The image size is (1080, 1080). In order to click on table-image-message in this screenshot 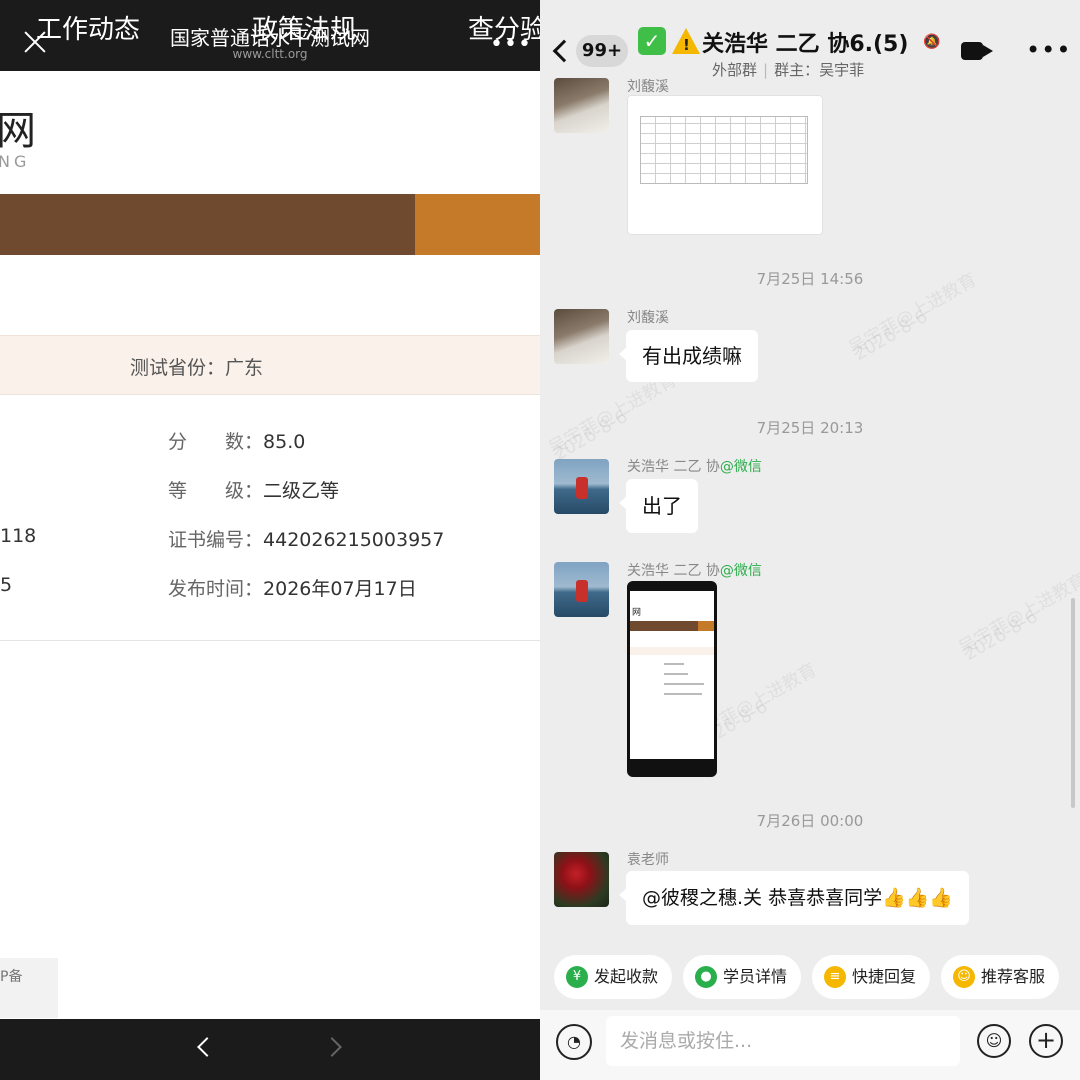, I will do `click(725, 165)`.